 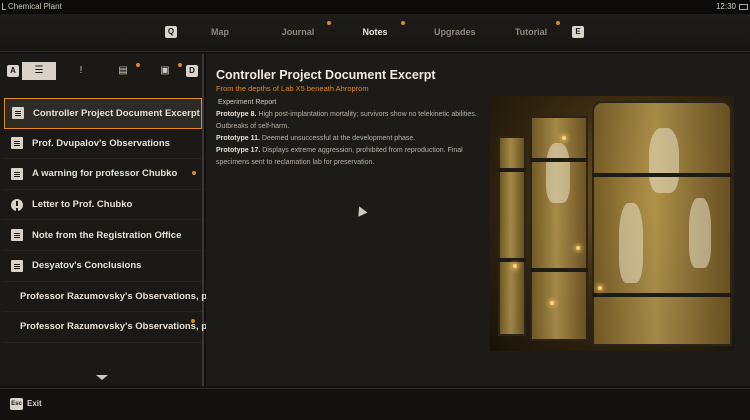 What do you see at coordinates (34, 403) in the screenshot?
I see `exit-button: Exit` at bounding box center [34, 403].